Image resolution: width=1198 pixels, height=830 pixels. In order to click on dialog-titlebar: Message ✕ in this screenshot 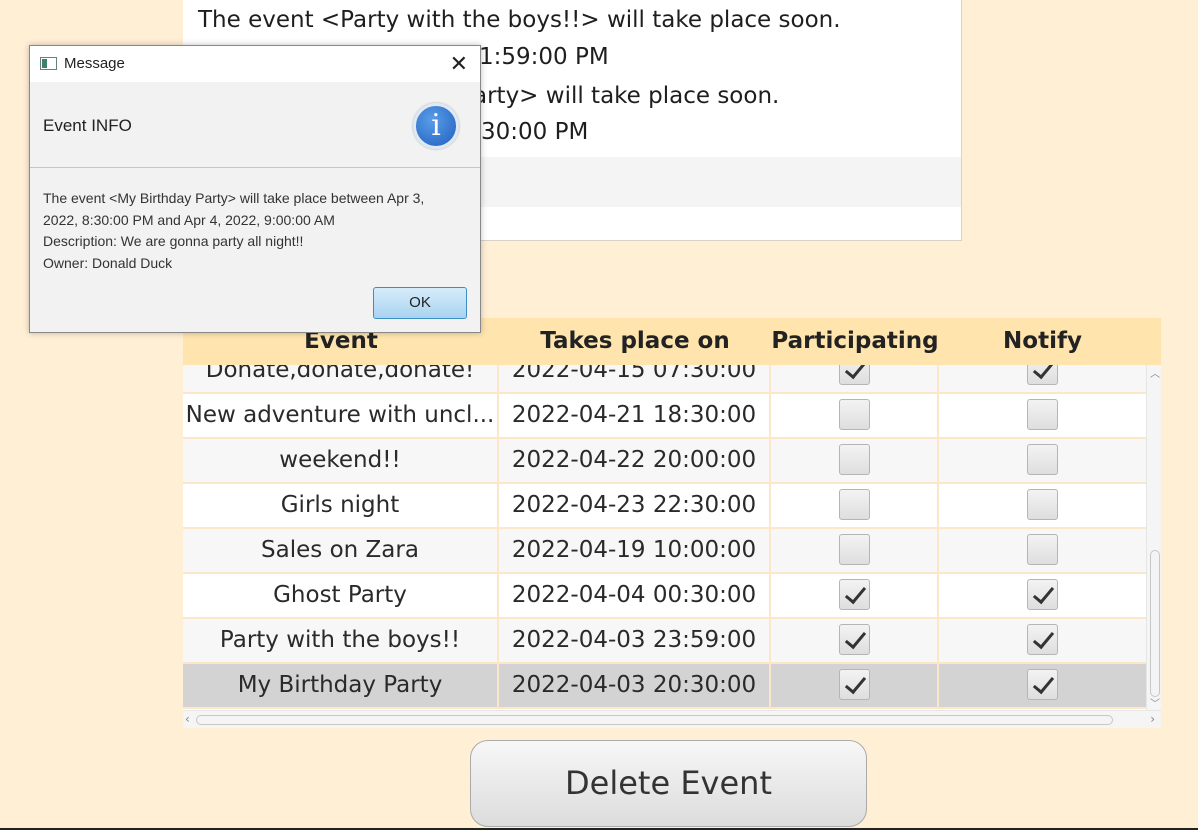, I will do `click(255, 64)`.